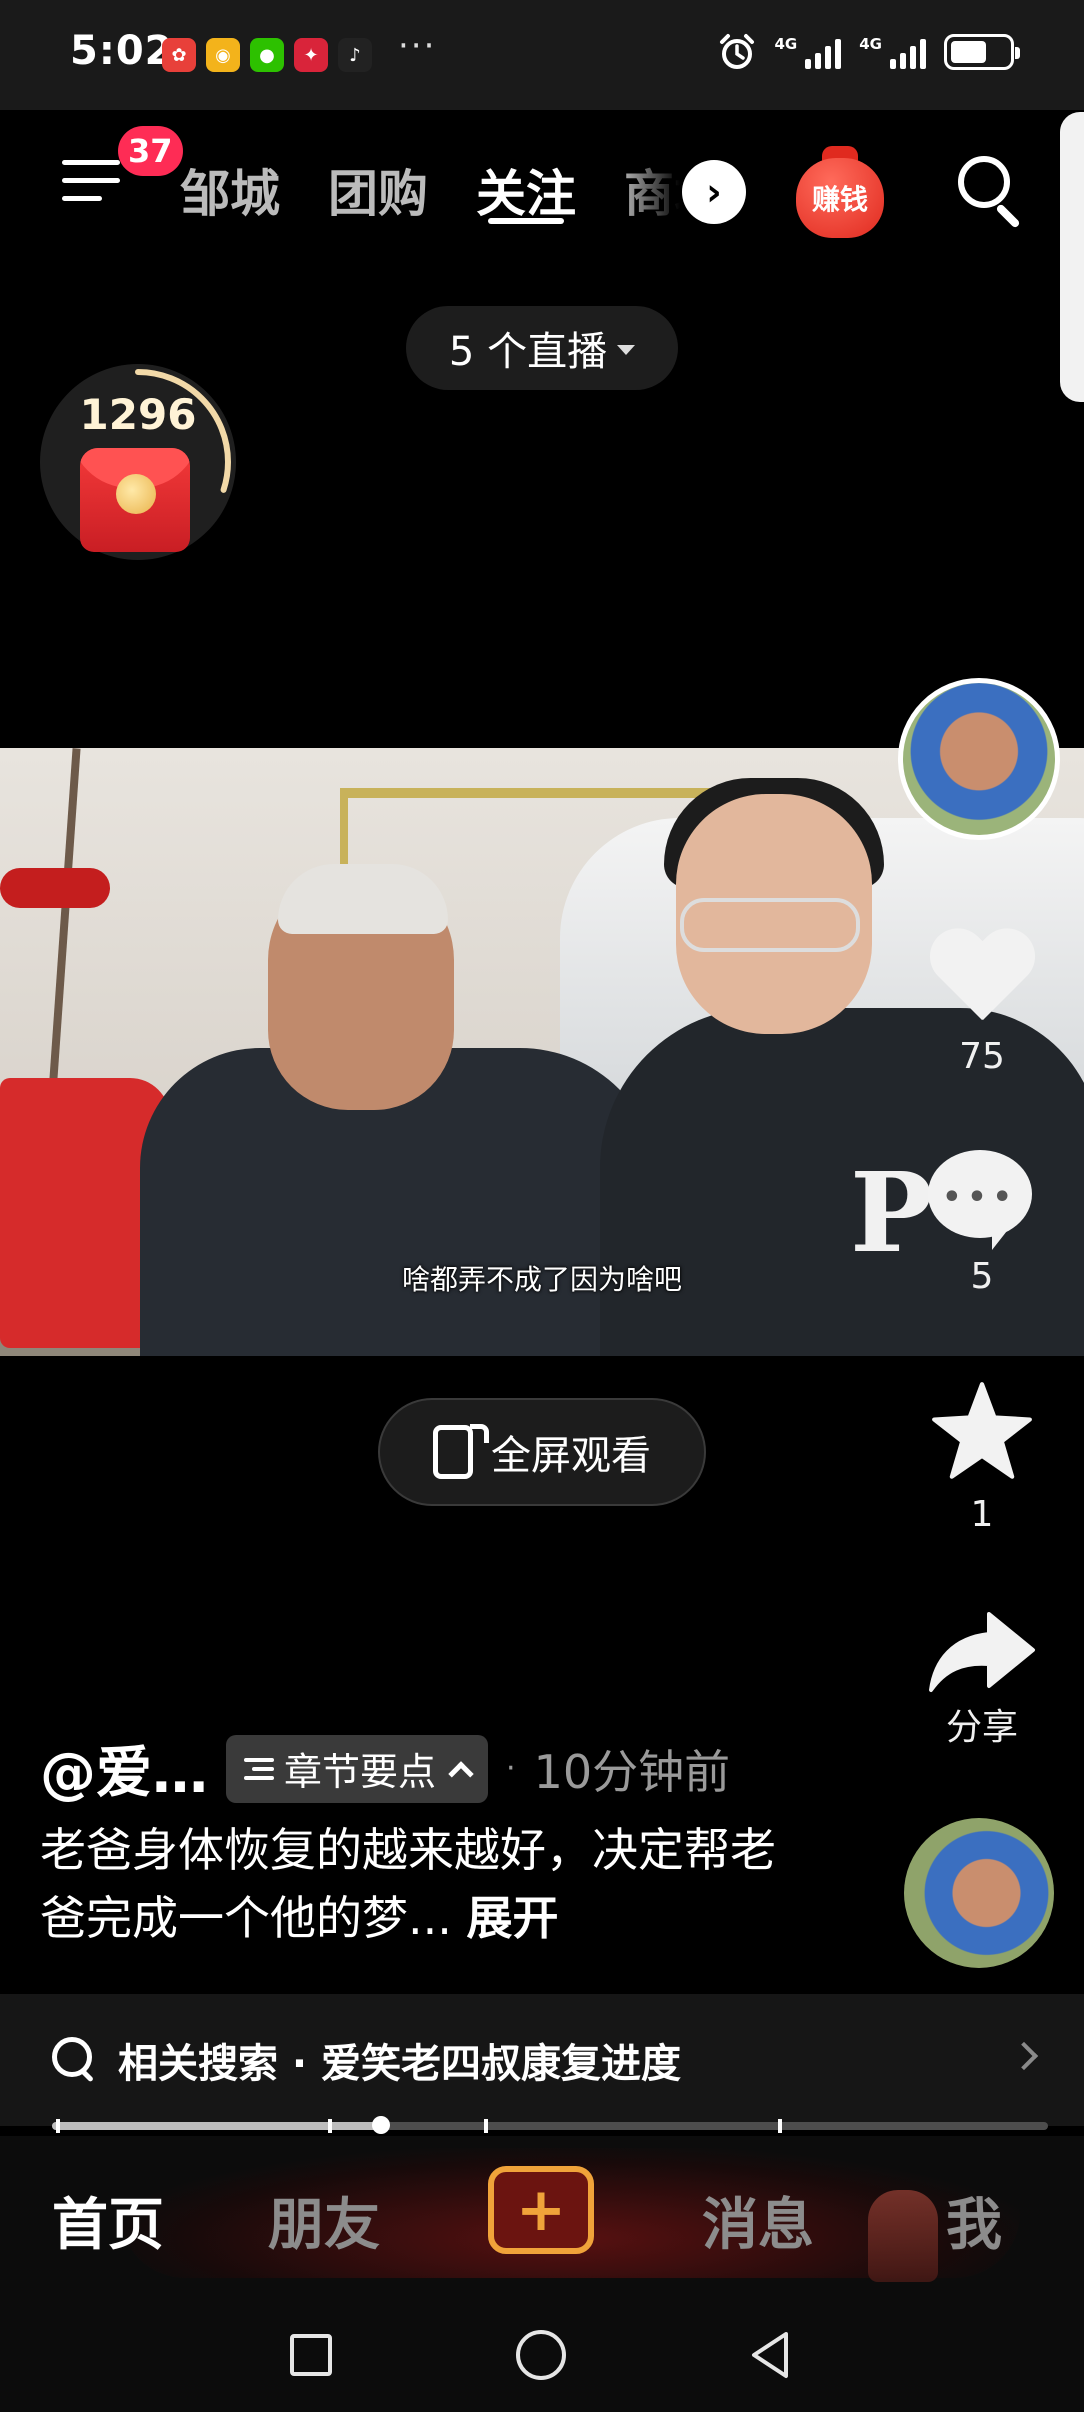 The width and height of the screenshot is (1084, 2412). What do you see at coordinates (223, 55) in the screenshot?
I see `weibo-icon: ◉` at bounding box center [223, 55].